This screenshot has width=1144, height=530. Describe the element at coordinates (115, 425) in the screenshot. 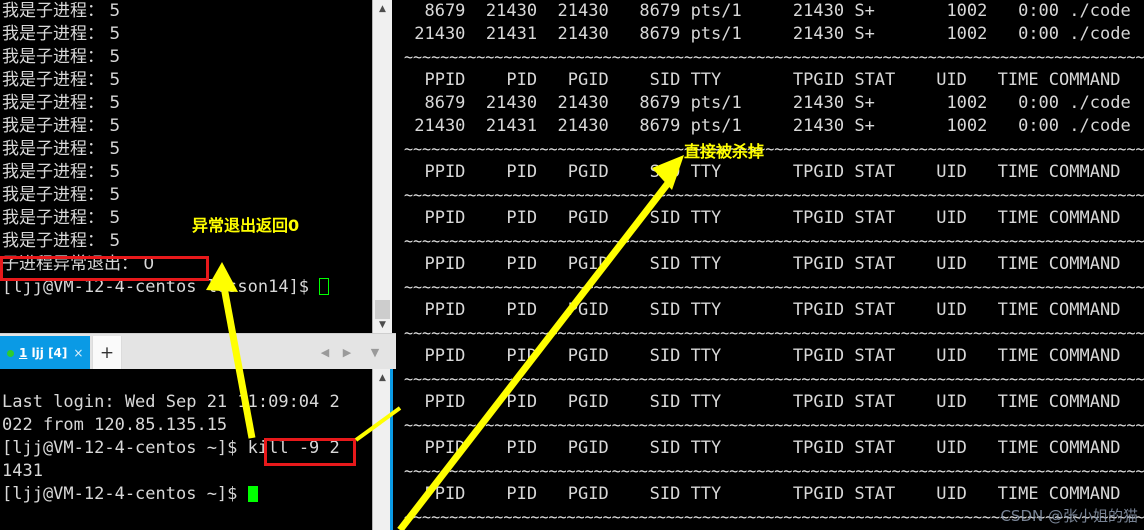

I see `login-line-2: 022 from 120.85.135.15` at that location.